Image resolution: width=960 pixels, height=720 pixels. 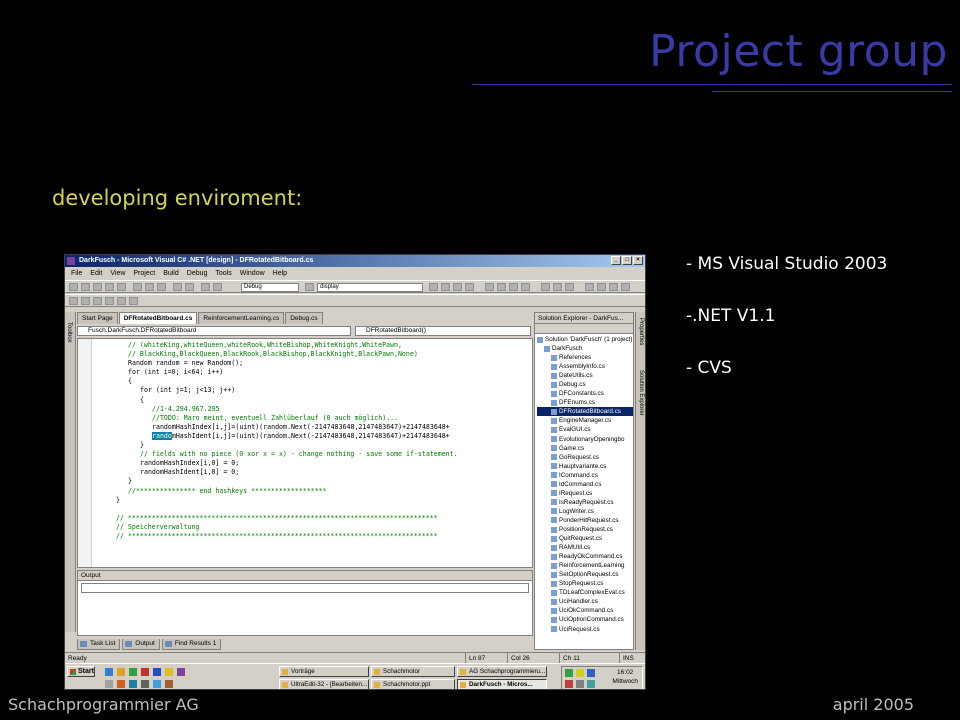 I want to click on new-project-icon, so click(x=73, y=287).